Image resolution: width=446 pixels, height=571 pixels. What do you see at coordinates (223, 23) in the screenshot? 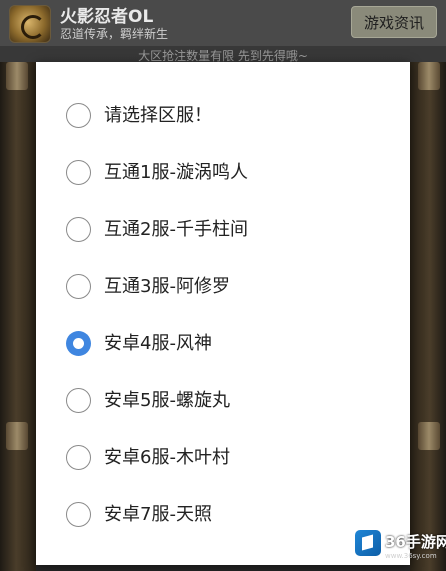
I see `app-header: 火影忍者OL 忍道传承，羁绊新生 游戏资讯` at bounding box center [223, 23].